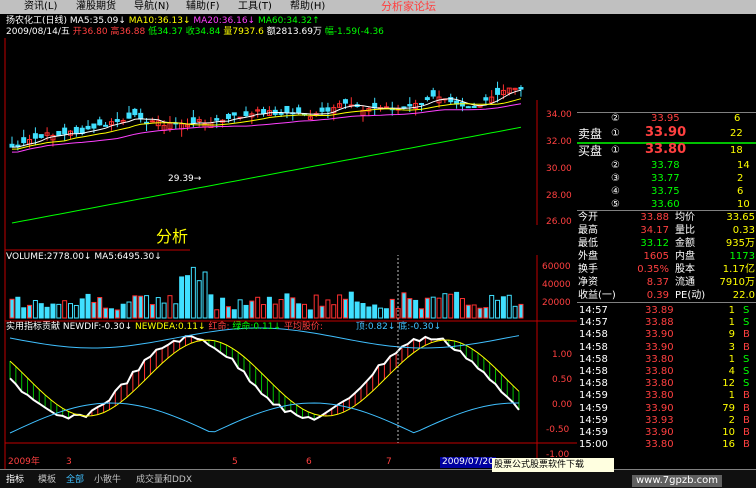  I want to click on tab-xiaosanniu: 小散牛, so click(107, 478).